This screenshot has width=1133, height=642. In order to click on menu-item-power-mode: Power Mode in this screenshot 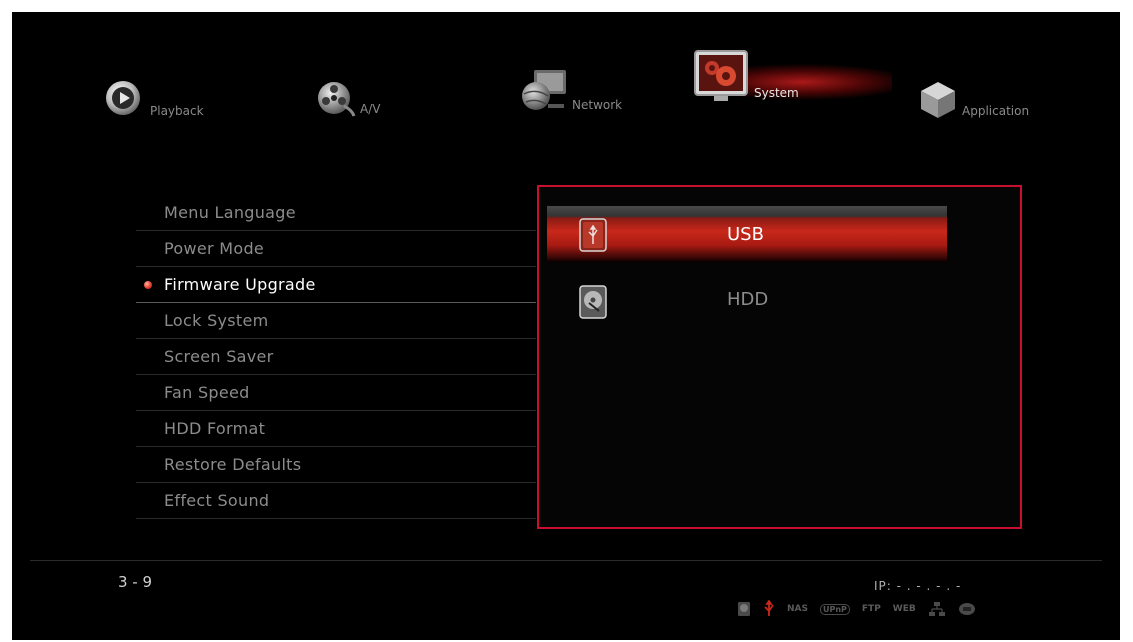, I will do `click(336, 249)`.